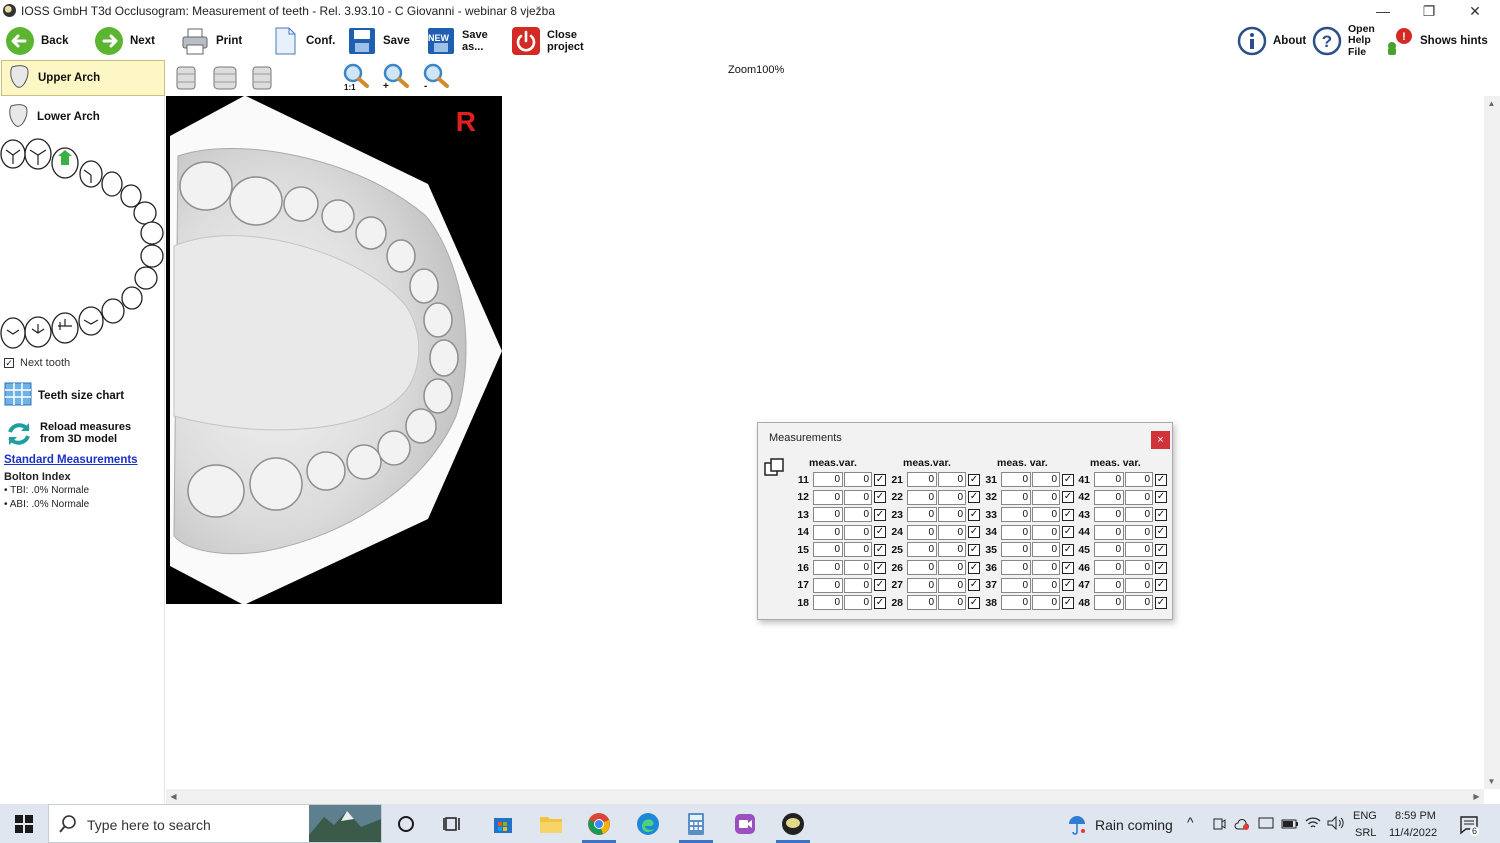 The height and width of the screenshot is (843, 1500). I want to click on scroll-left-arrow-icon: ◀, so click(173, 796).